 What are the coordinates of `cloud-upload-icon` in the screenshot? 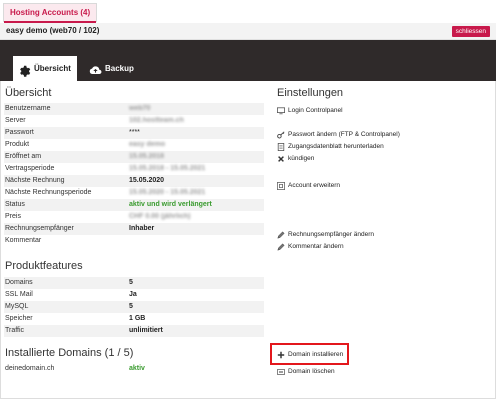 It's located at (95, 68).